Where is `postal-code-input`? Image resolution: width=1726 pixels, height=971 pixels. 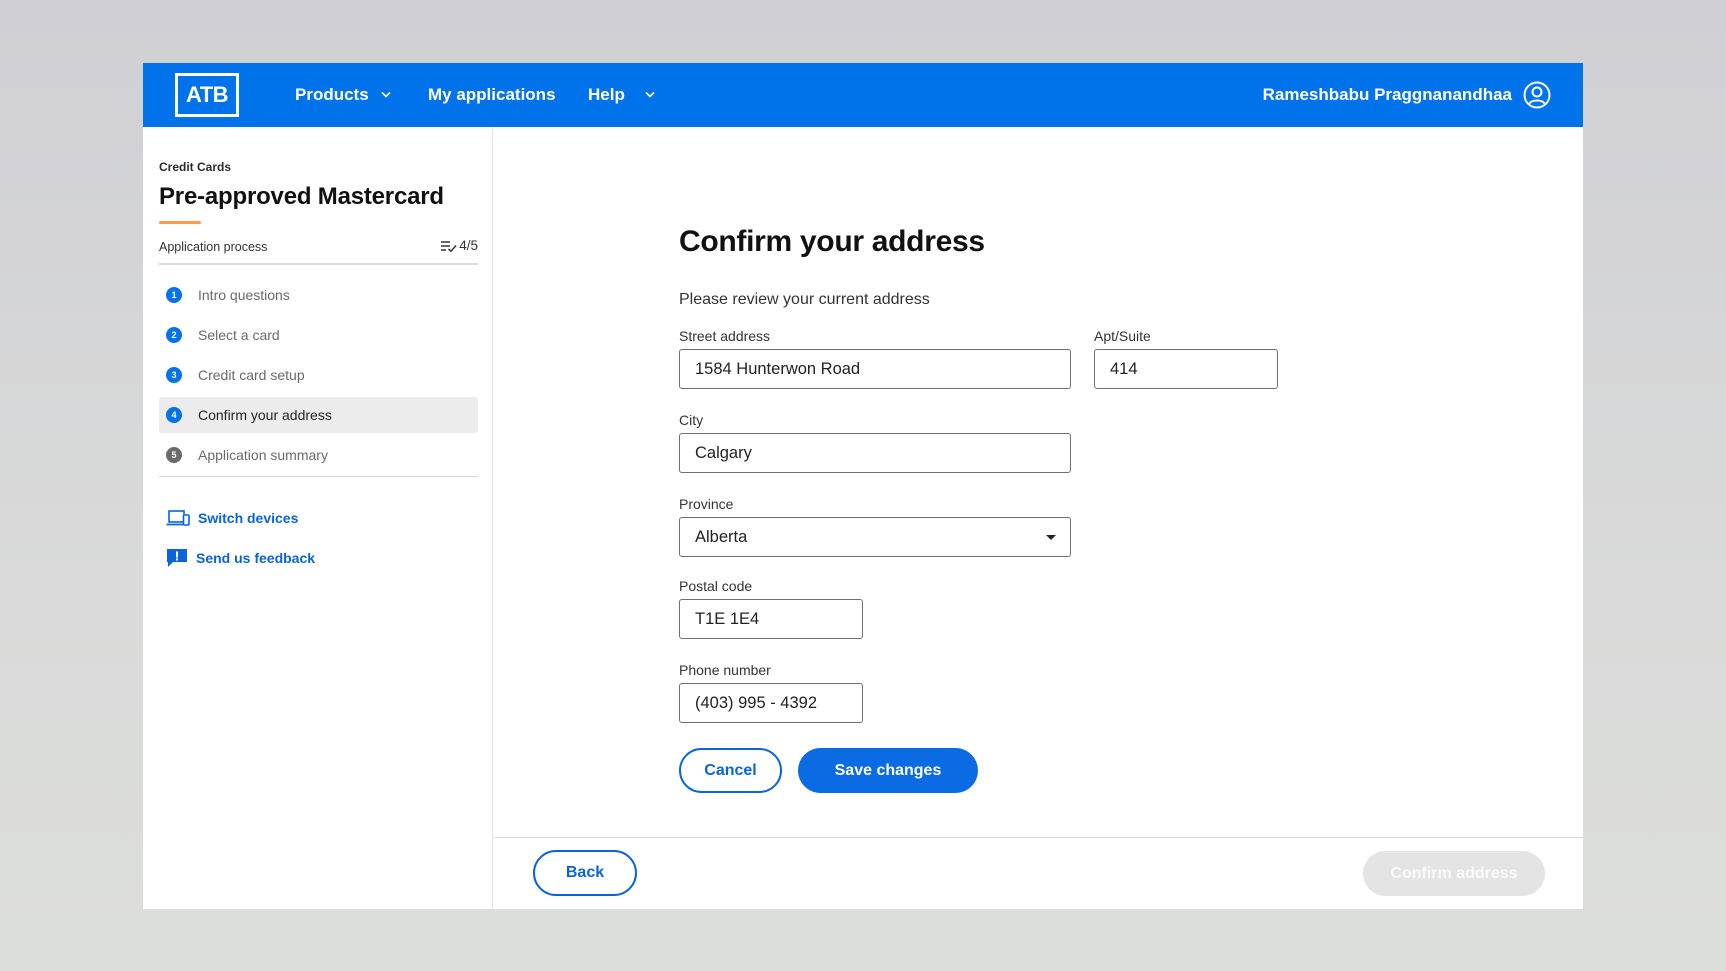
postal-code-input is located at coordinates (771, 619).